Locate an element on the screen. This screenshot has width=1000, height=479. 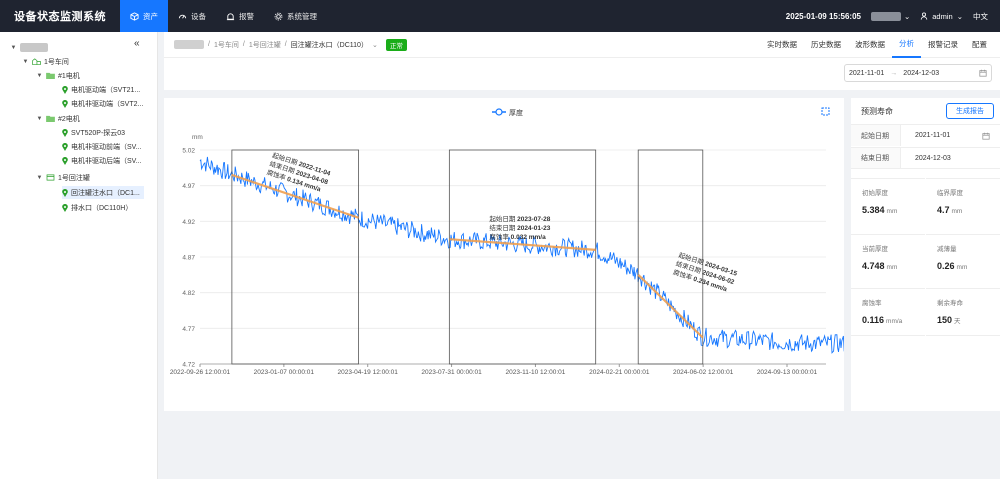
tree-sensor: SVT520P-探云03 is located at coordinates (93, 132).